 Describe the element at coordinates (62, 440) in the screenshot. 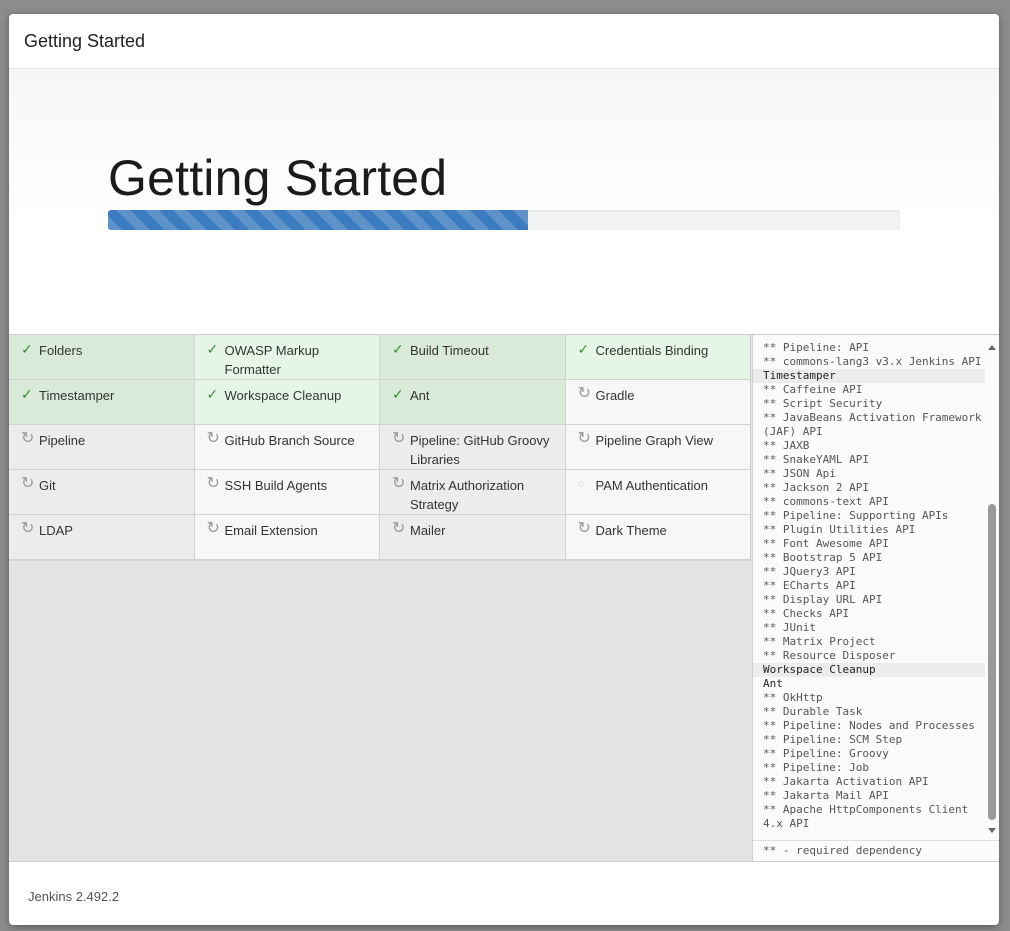

I see `plugin-name: Pipeline` at that location.